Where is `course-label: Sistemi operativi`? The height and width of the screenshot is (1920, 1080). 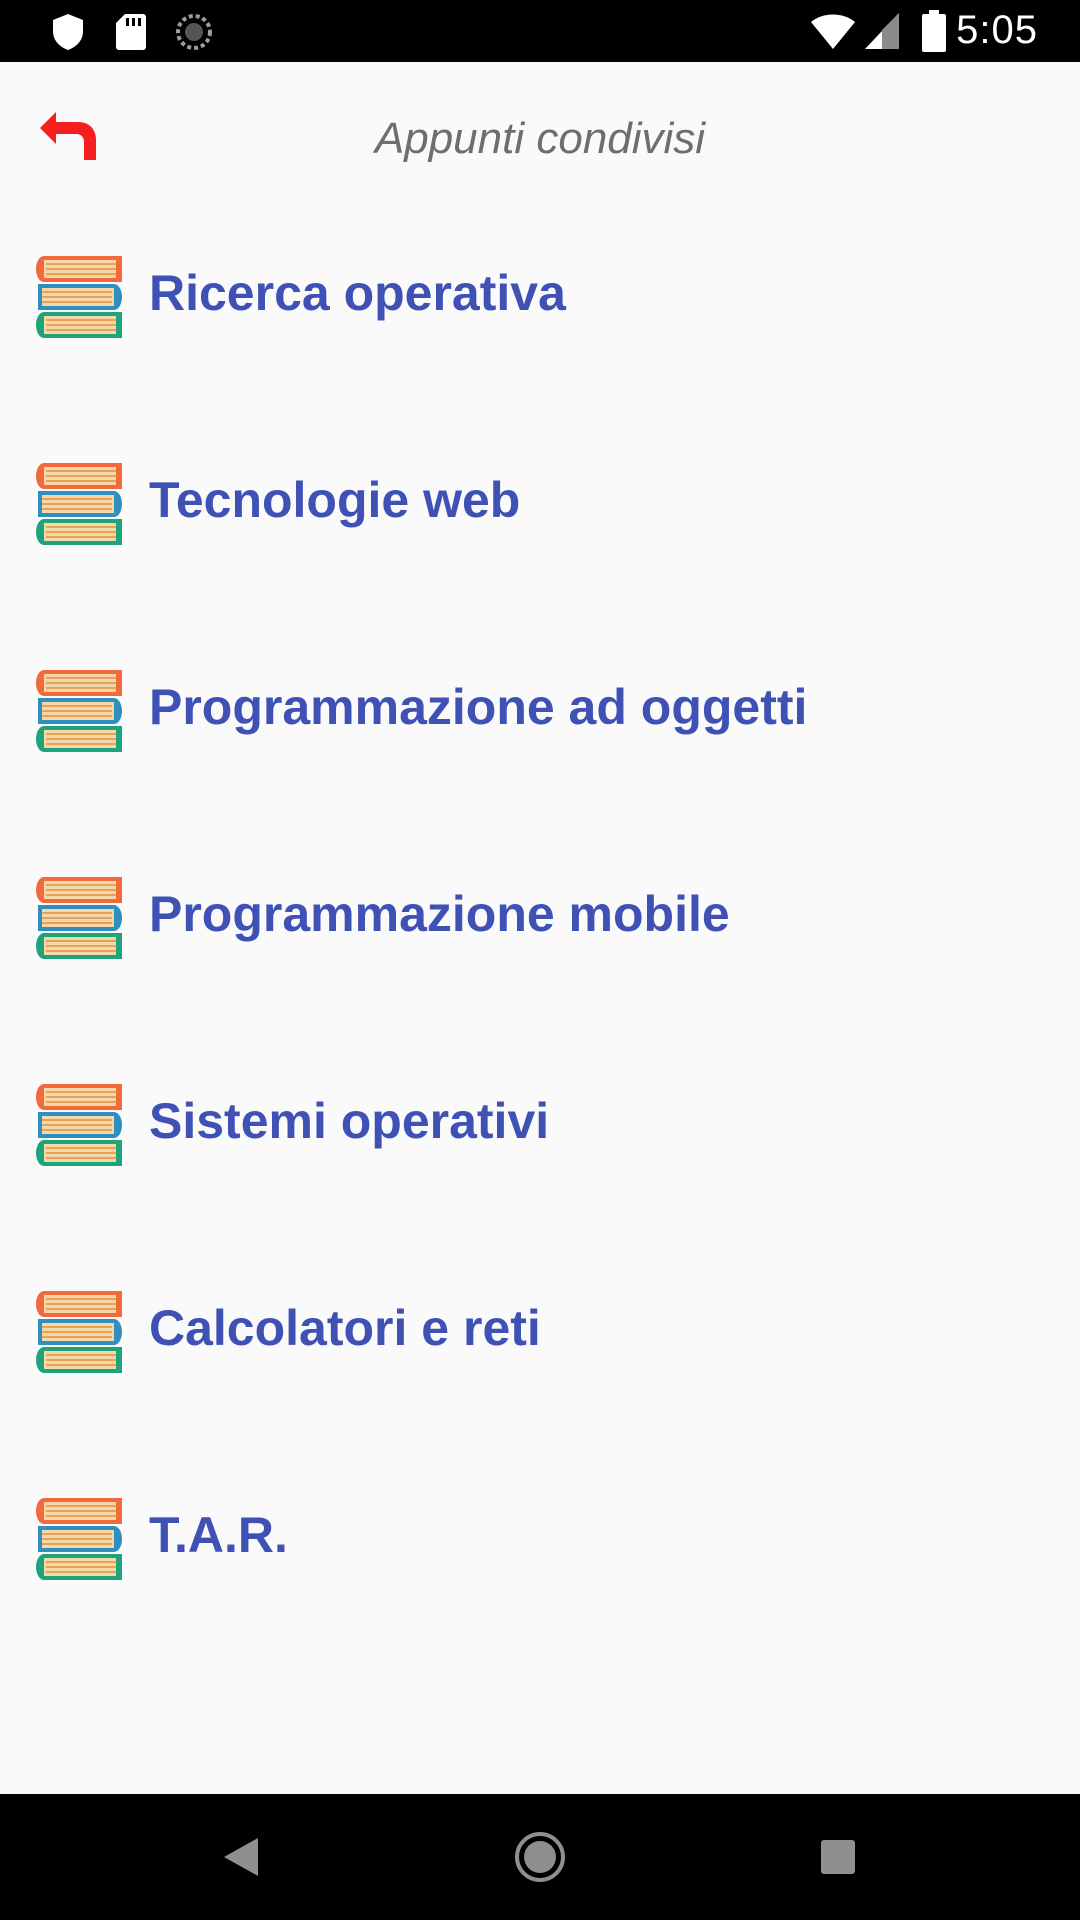
course-label: Sistemi operativi is located at coordinates (349, 1121).